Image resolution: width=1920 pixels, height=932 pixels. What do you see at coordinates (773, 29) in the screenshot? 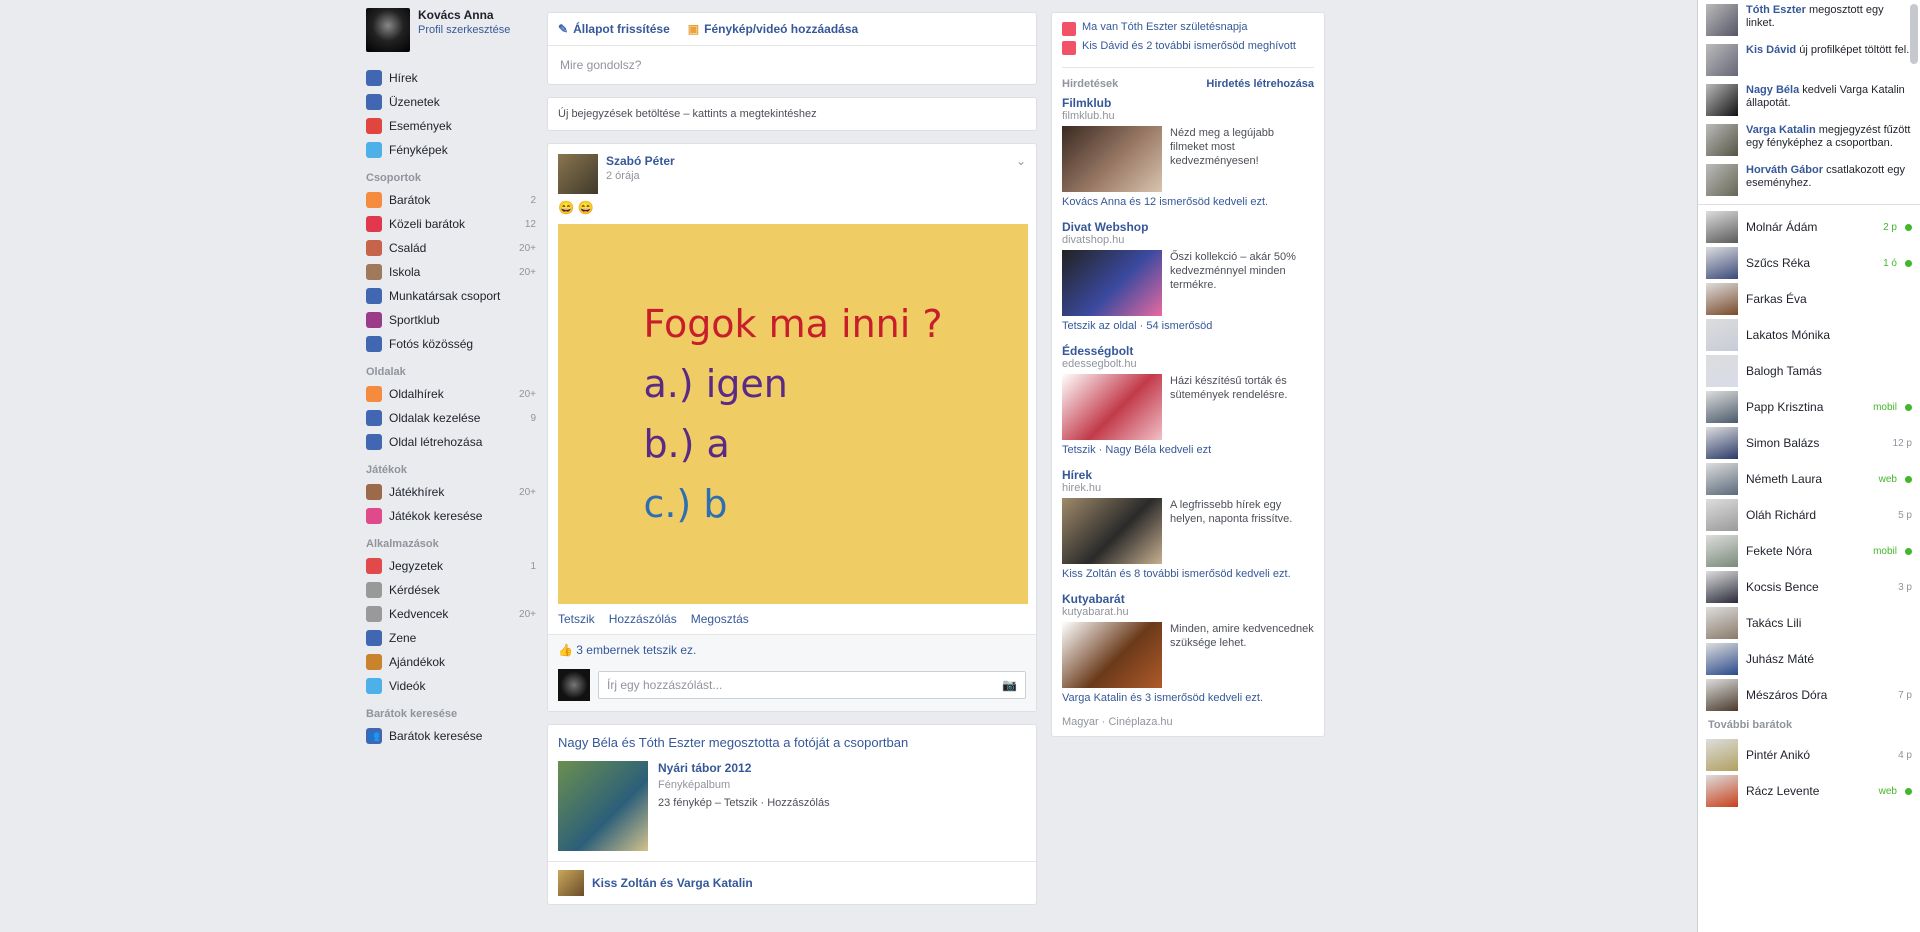
I see `photo-tab: ▣ Fénykép/videó hozzáadása` at bounding box center [773, 29].